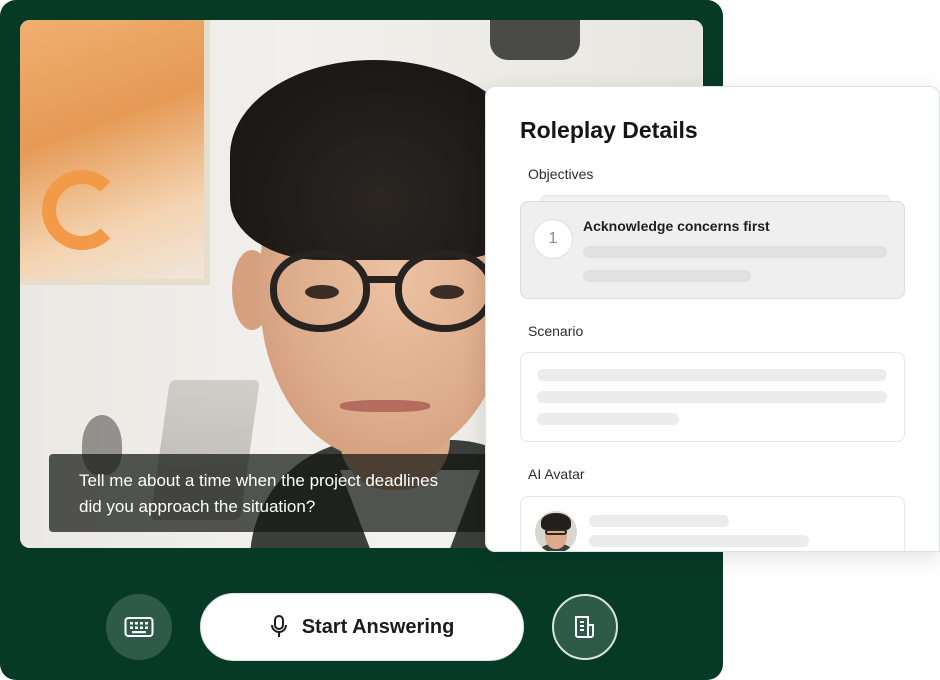  I want to click on objective-title: Acknowledge concerns first, so click(676, 226).